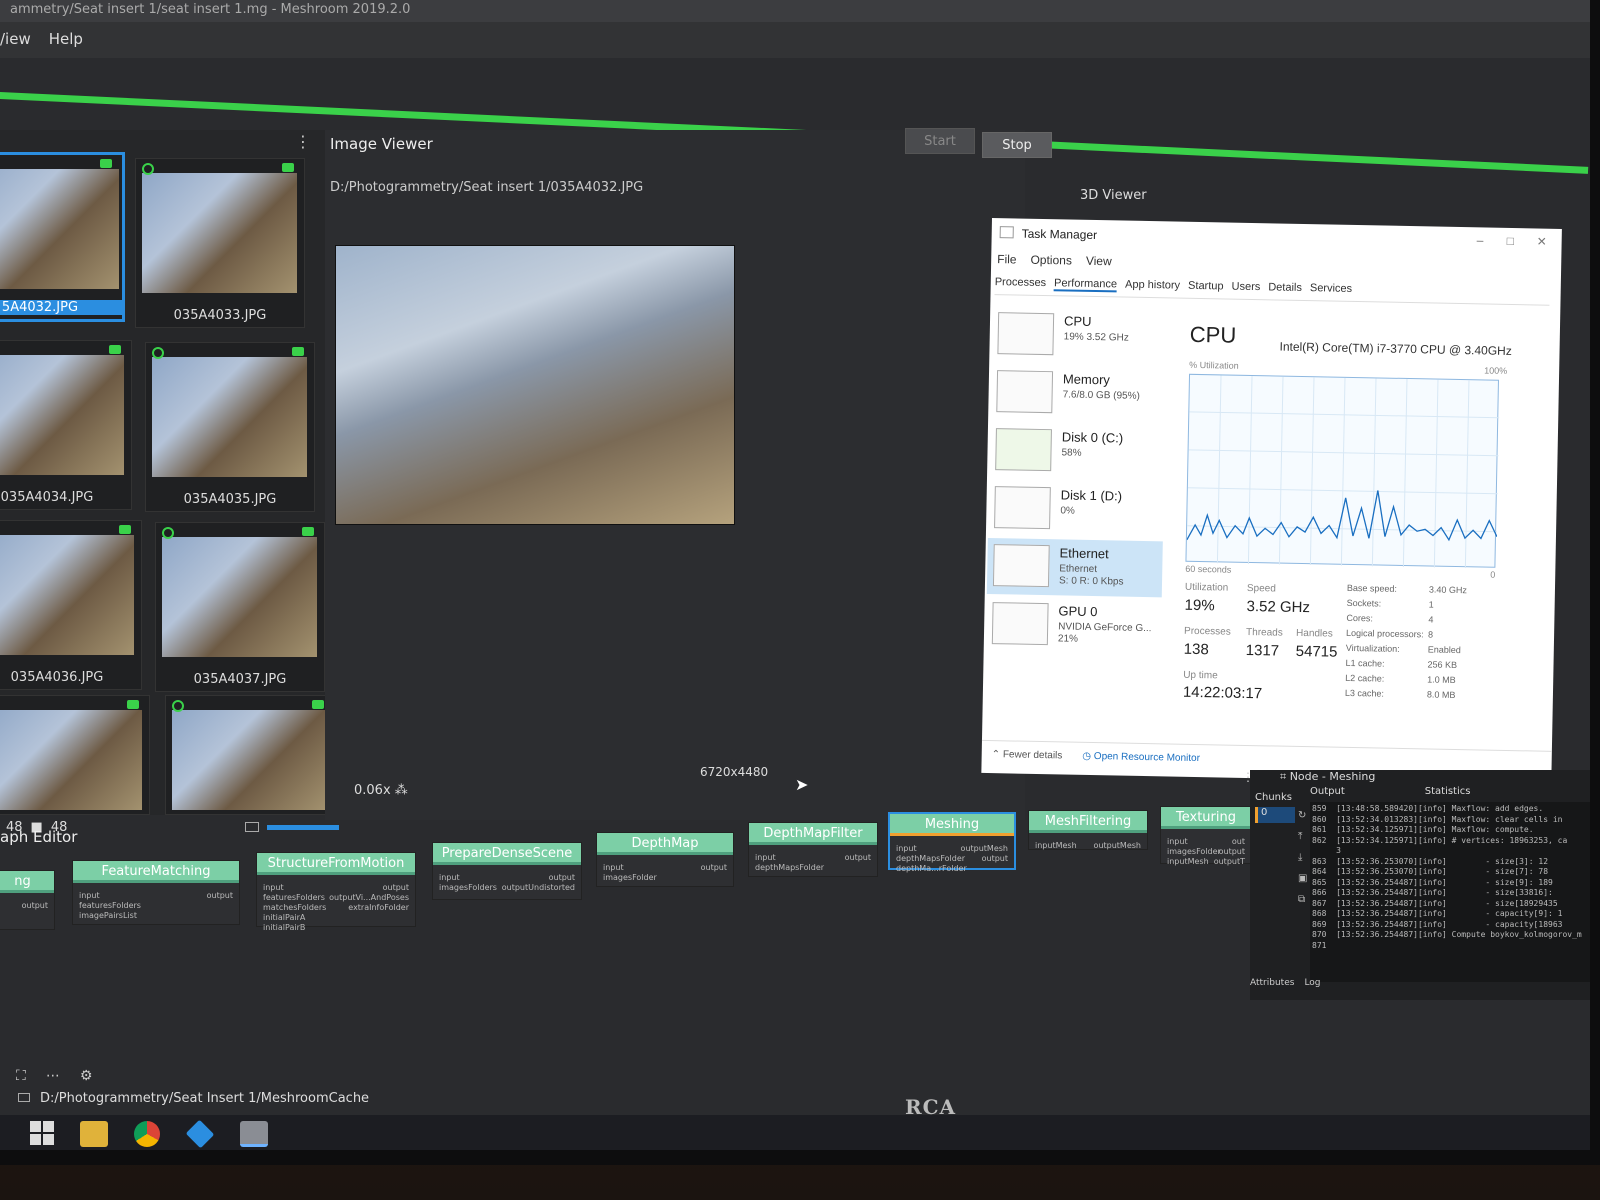 The height and width of the screenshot is (1200, 1600). Describe the element at coordinates (1442, 665) in the screenshot. I see `spec-value: 256 KB` at that location.